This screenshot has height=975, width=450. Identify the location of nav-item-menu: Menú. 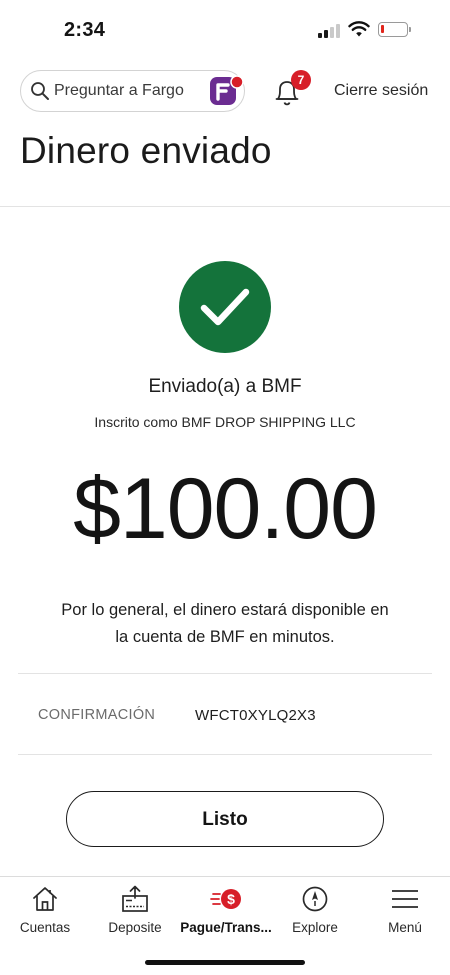
(405, 912).